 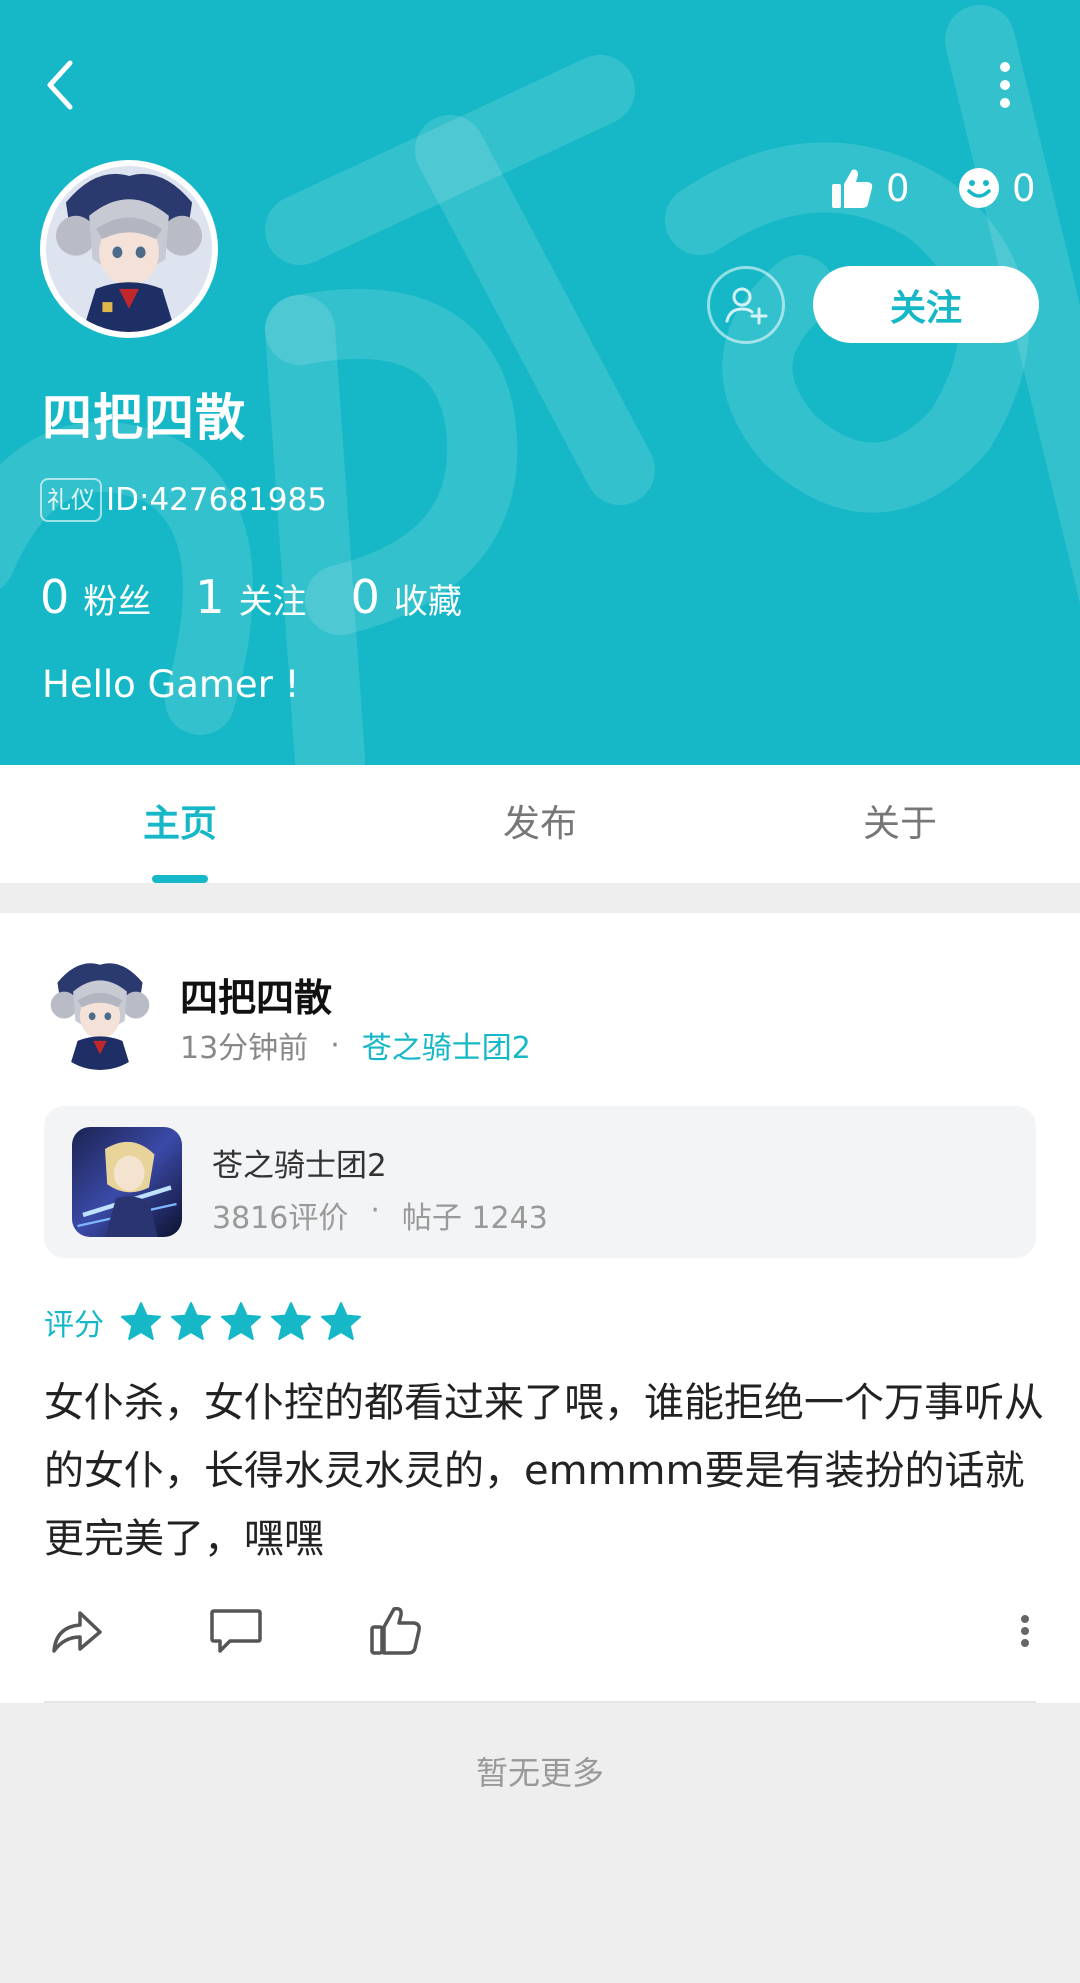 I want to click on more-vertical-icon, so click(x=1005, y=85).